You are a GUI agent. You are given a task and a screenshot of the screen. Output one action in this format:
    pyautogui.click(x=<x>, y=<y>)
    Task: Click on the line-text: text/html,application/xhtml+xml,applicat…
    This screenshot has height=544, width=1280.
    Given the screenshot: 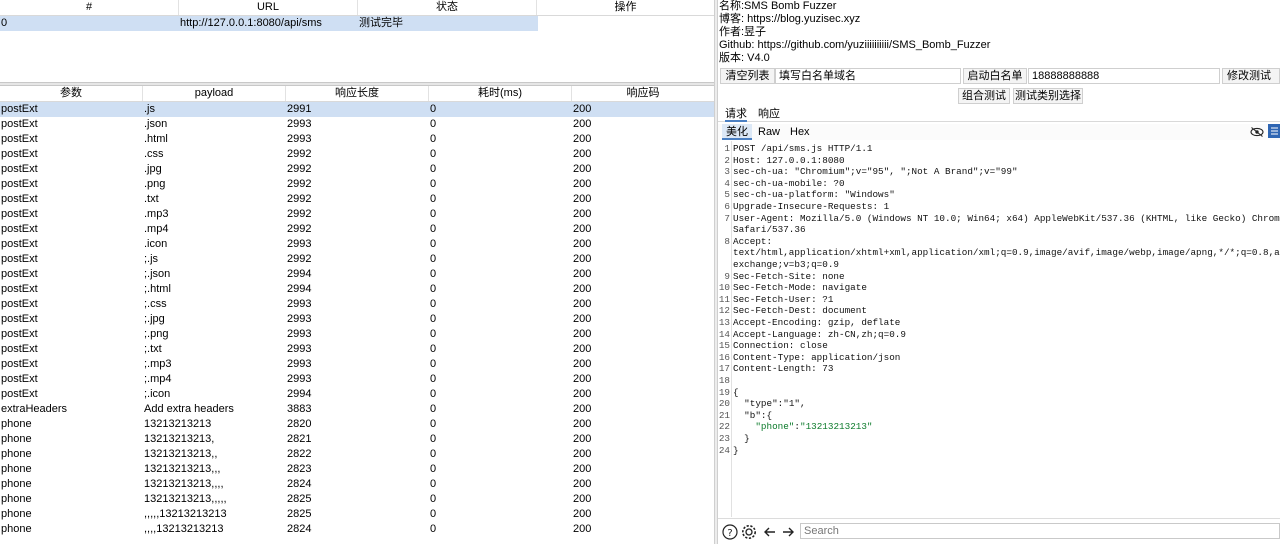 What is the action you would take?
    pyautogui.click(x=1006, y=253)
    